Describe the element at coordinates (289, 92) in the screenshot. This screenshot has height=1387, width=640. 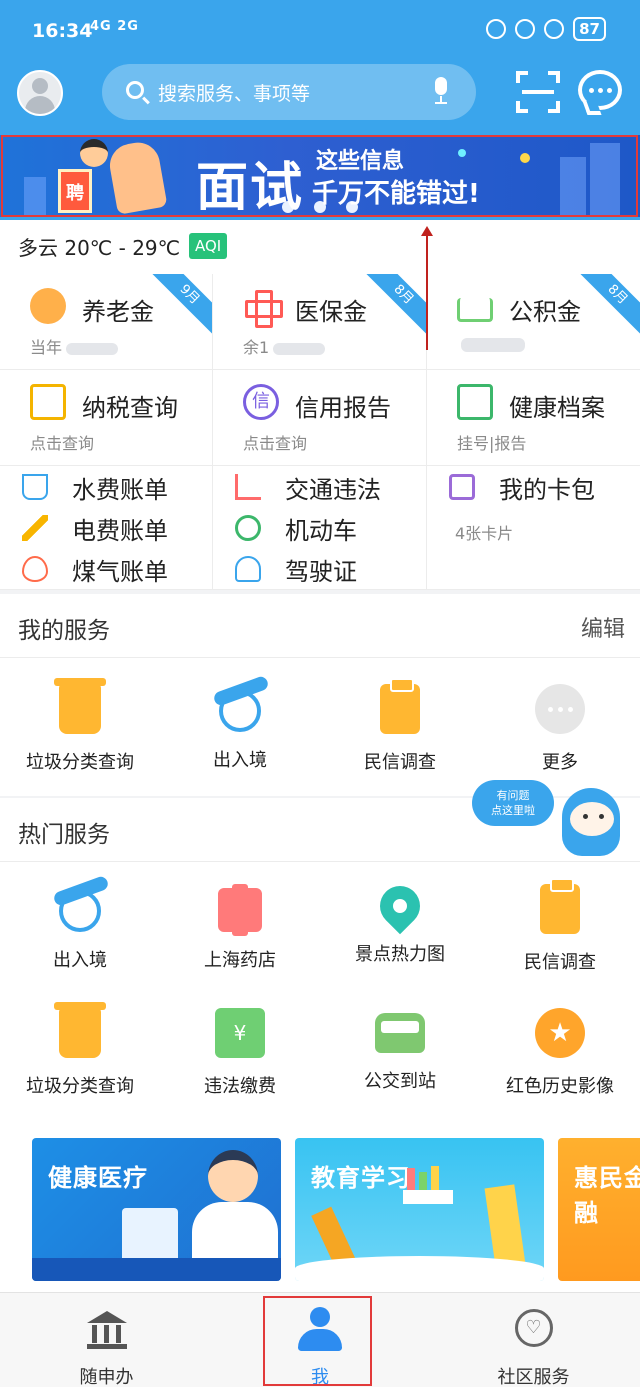
I see `search-bar: 搜索服务、事项等` at that location.